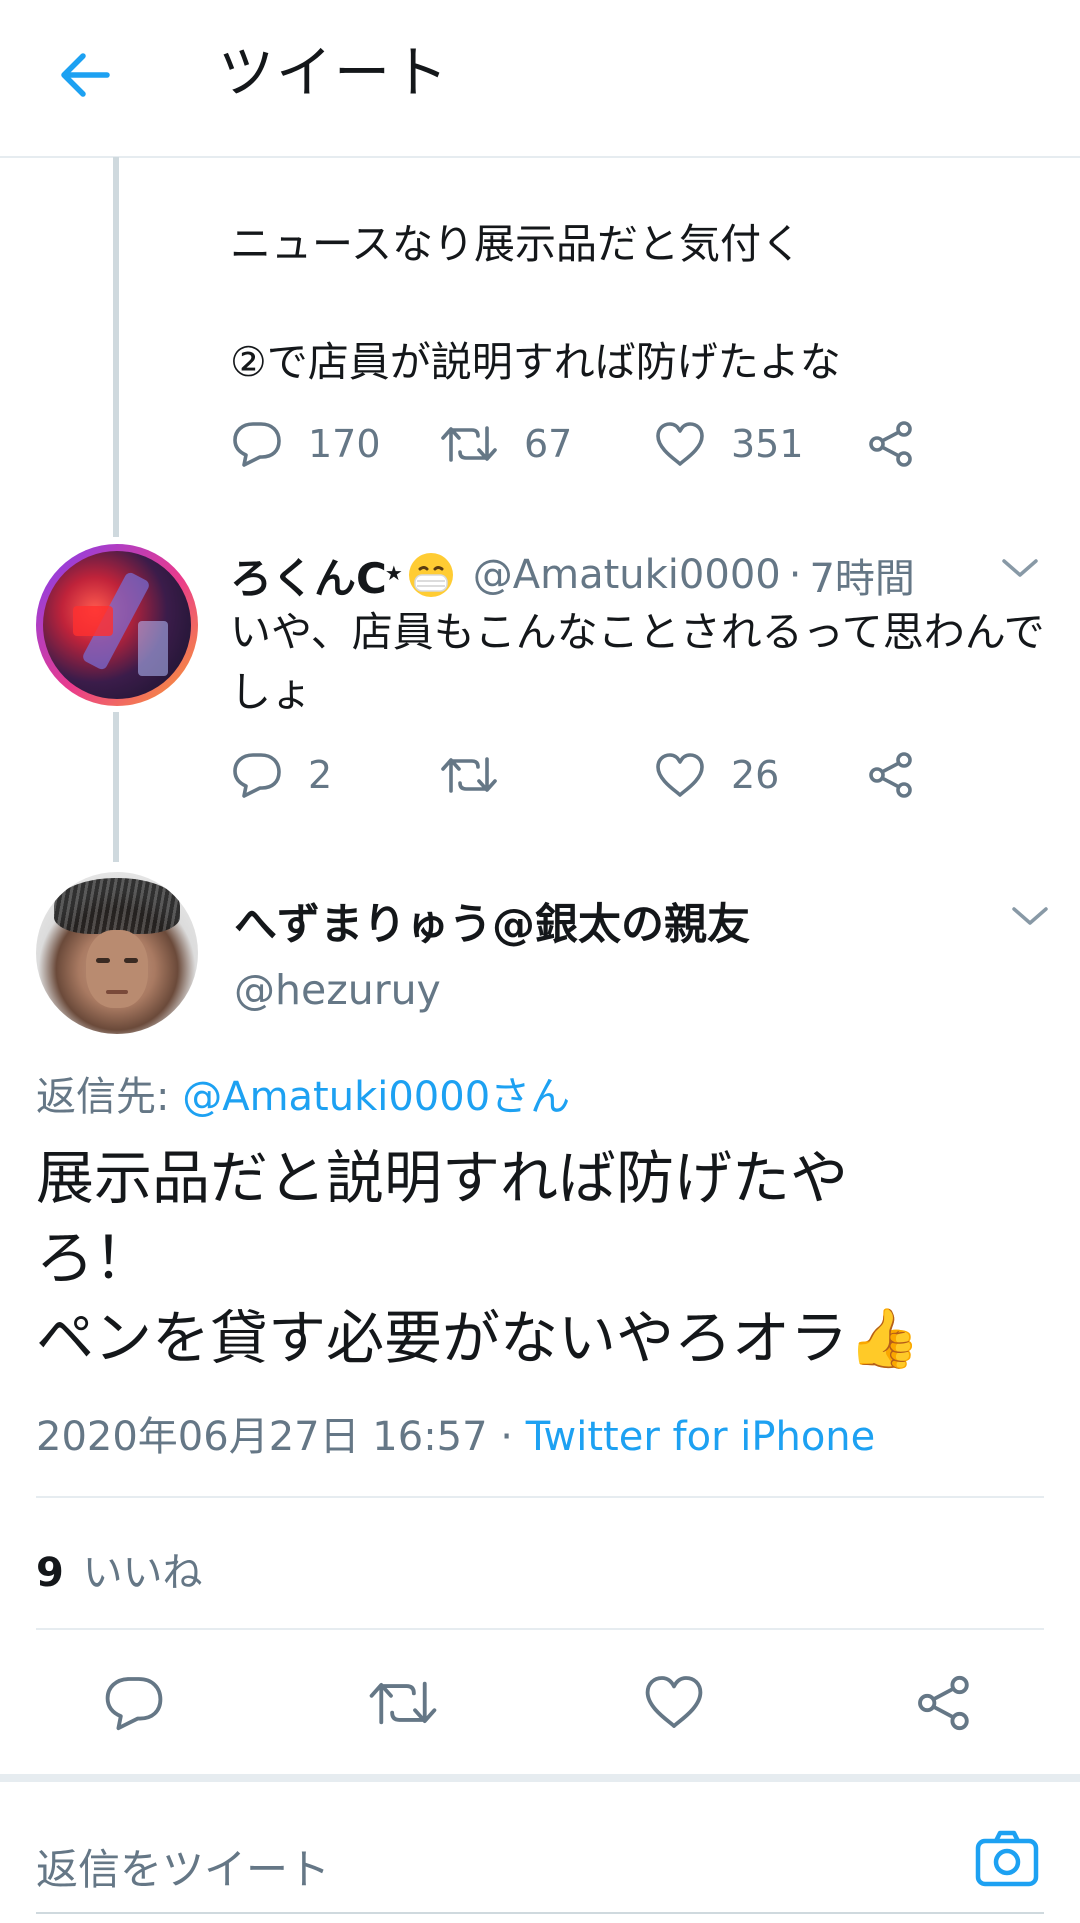 The image size is (1080, 1923). What do you see at coordinates (344, 444) in the screenshot?
I see `reply-count: 170` at bounding box center [344, 444].